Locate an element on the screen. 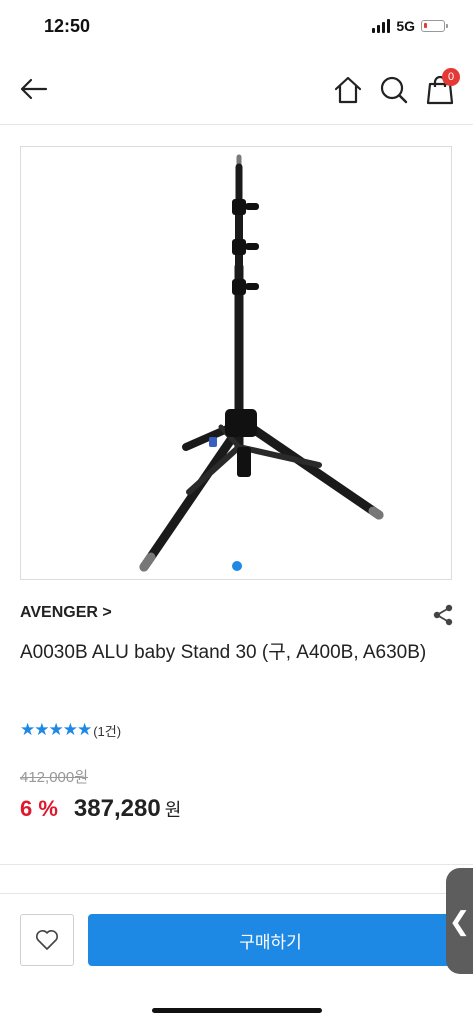 This screenshot has height=1024, width=473. status-time: 12:50 is located at coordinates (67, 26).